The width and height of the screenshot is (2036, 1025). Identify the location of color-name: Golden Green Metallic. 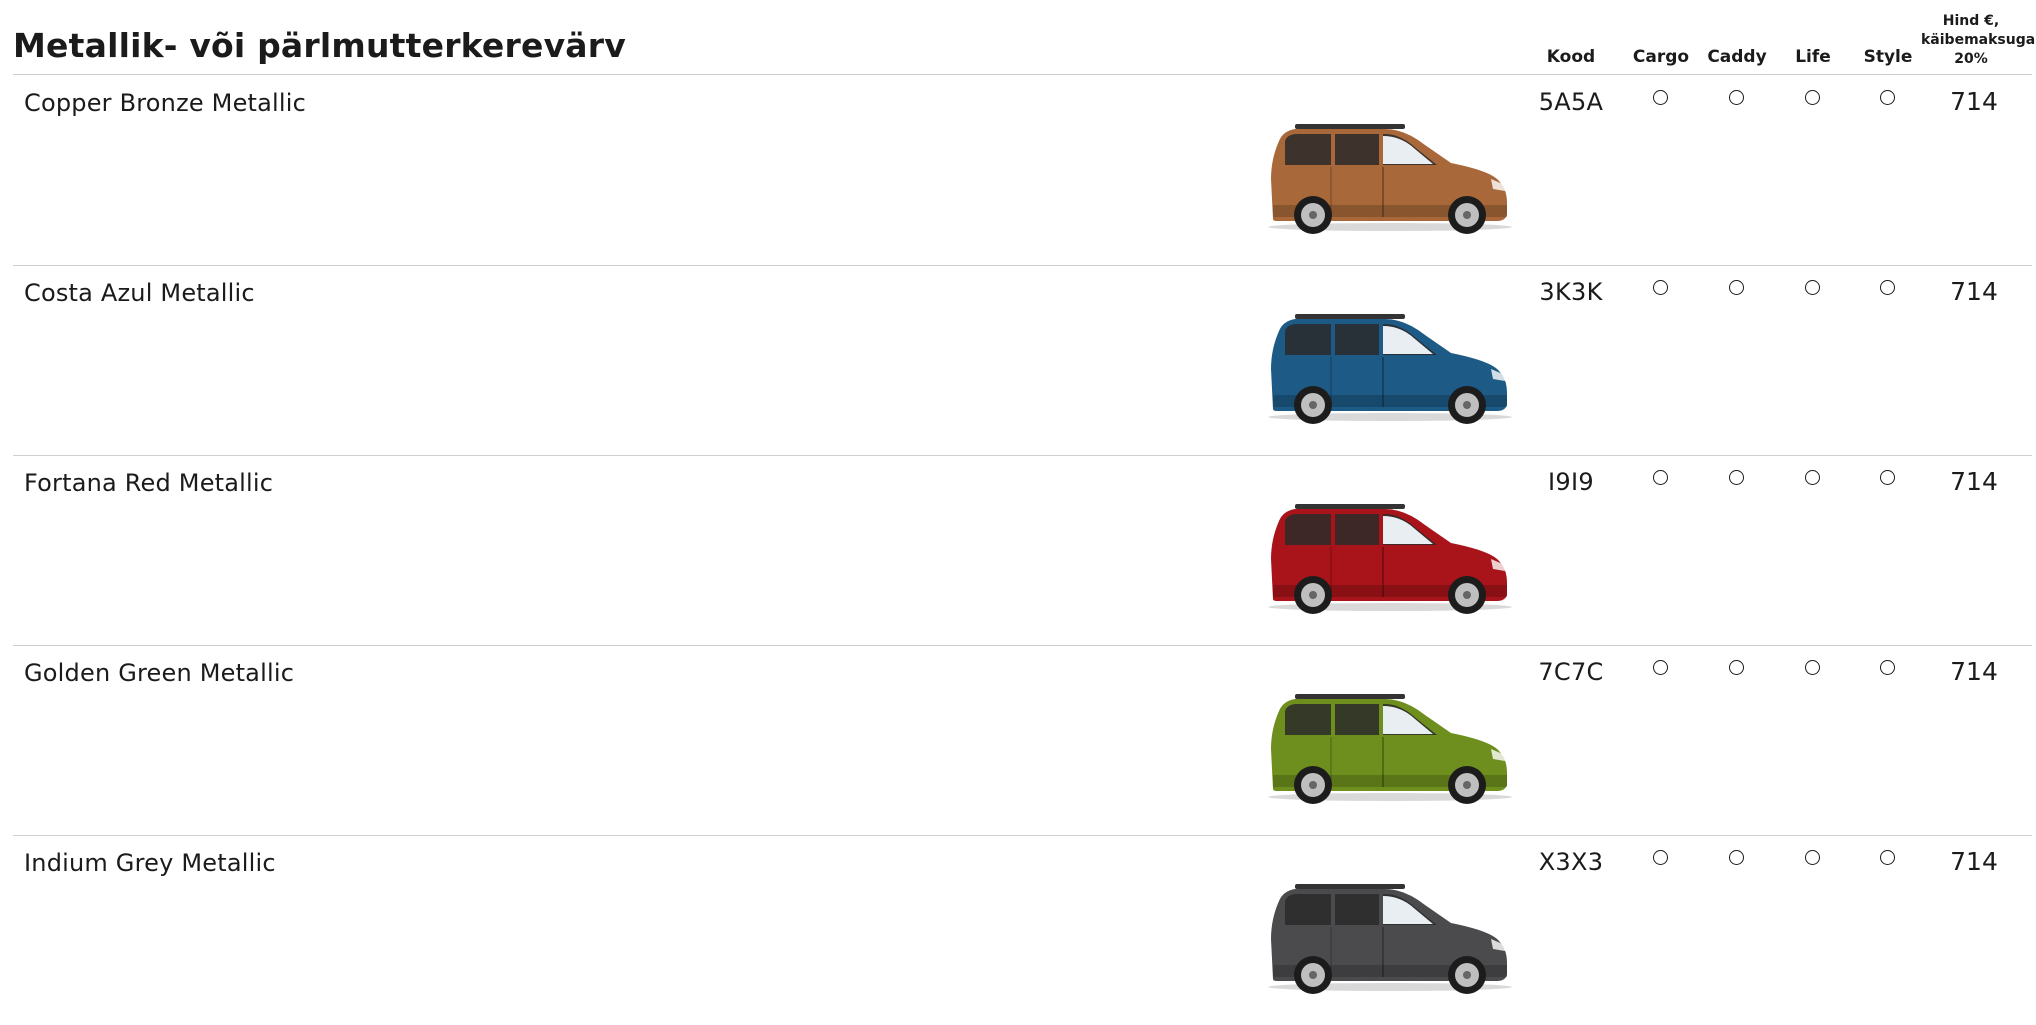
(159, 673).